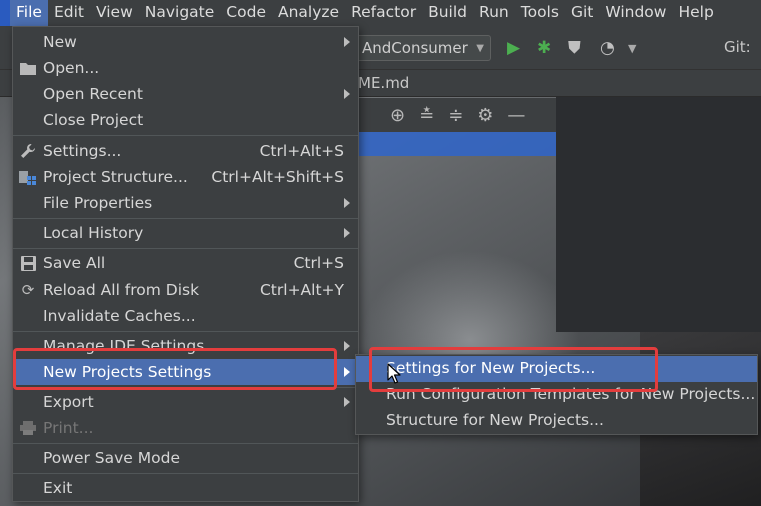 This screenshot has width=761, height=506. What do you see at coordinates (69, 13) in the screenshot?
I see `menu-edit: Edit` at bounding box center [69, 13].